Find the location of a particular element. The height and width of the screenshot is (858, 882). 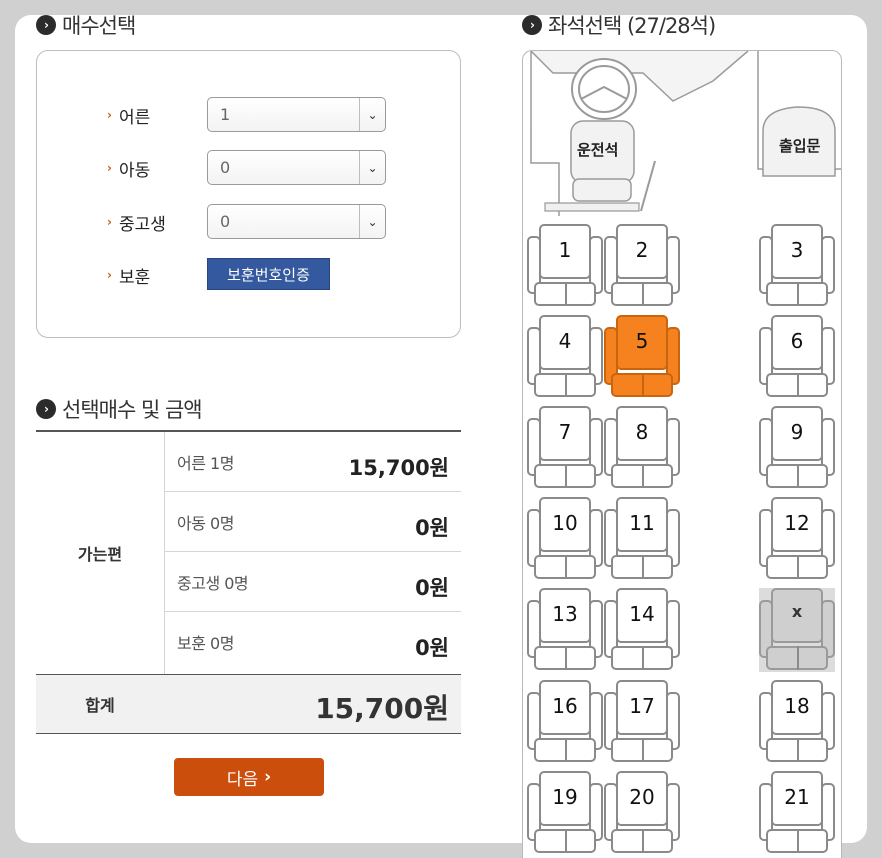

seat-14: 14 is located at coordinates (642, 630).